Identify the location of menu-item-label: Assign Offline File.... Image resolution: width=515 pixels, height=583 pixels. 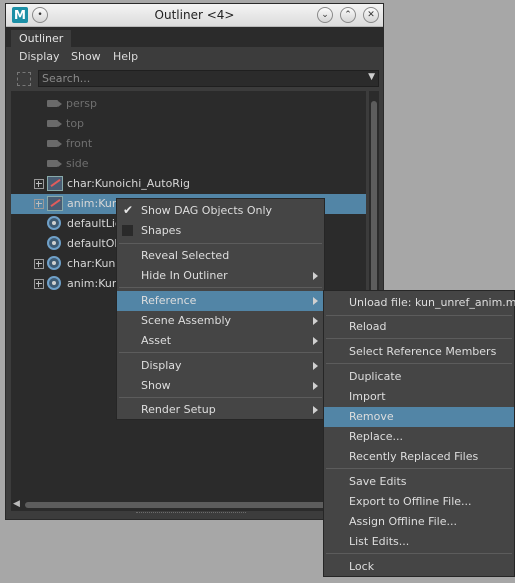
(403, 521).